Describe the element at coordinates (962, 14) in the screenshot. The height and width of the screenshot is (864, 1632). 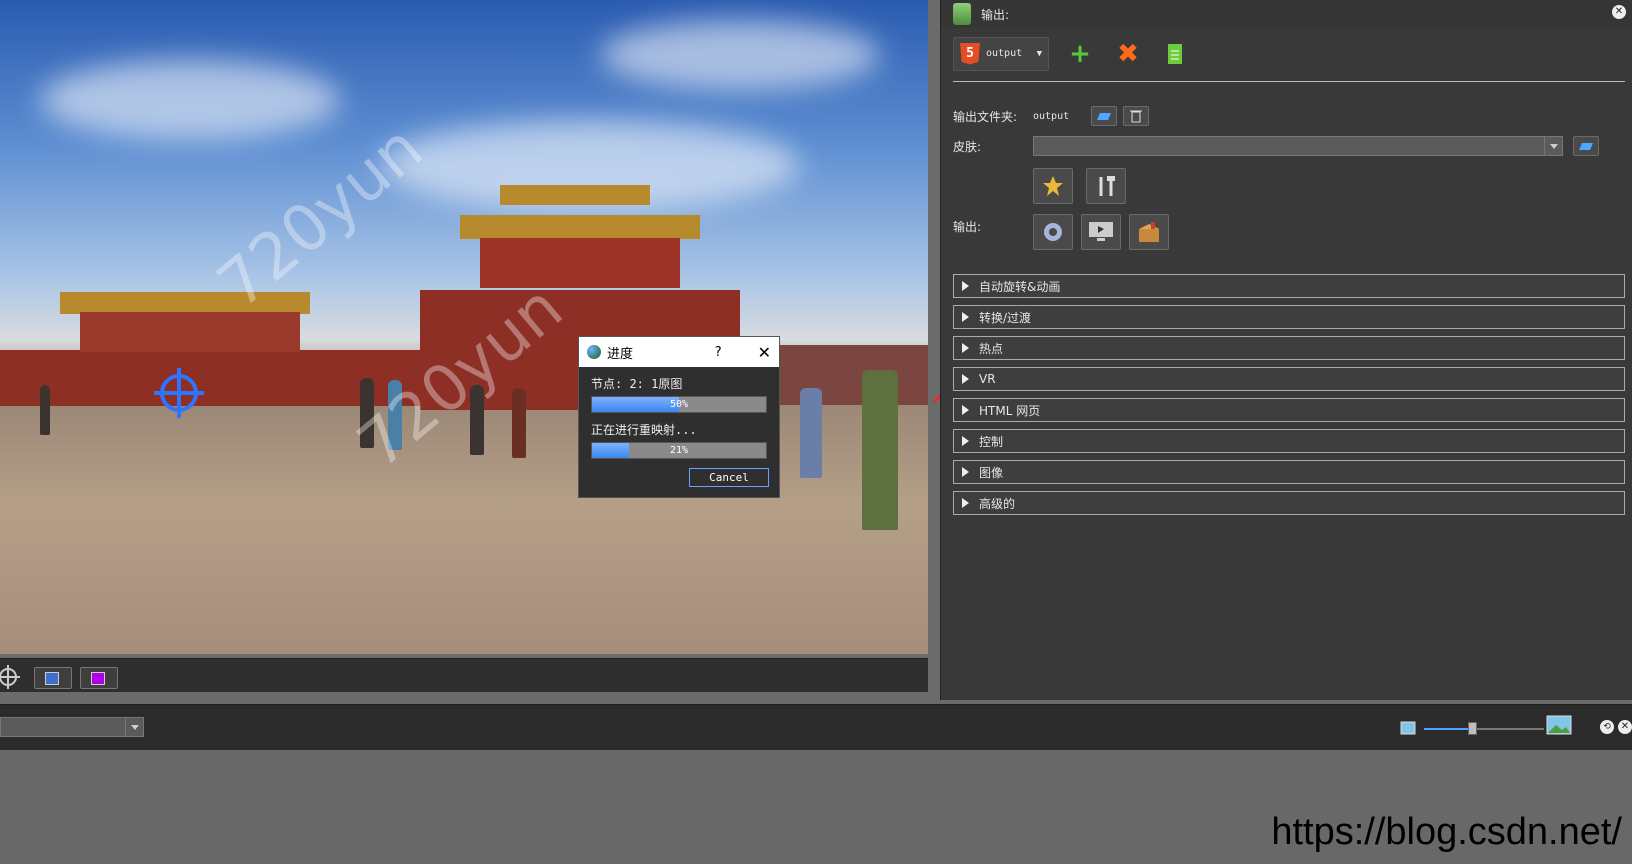
I see `output-panel-icon` at that location.